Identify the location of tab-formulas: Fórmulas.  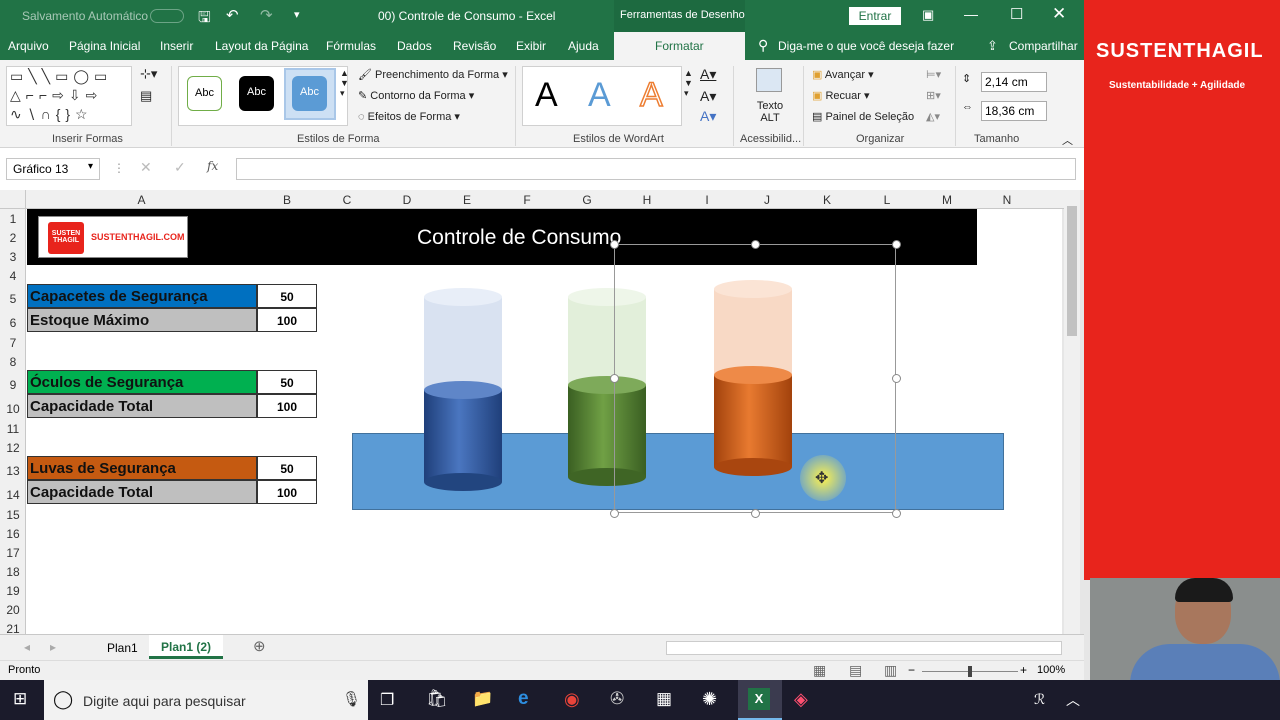
(351, 46).